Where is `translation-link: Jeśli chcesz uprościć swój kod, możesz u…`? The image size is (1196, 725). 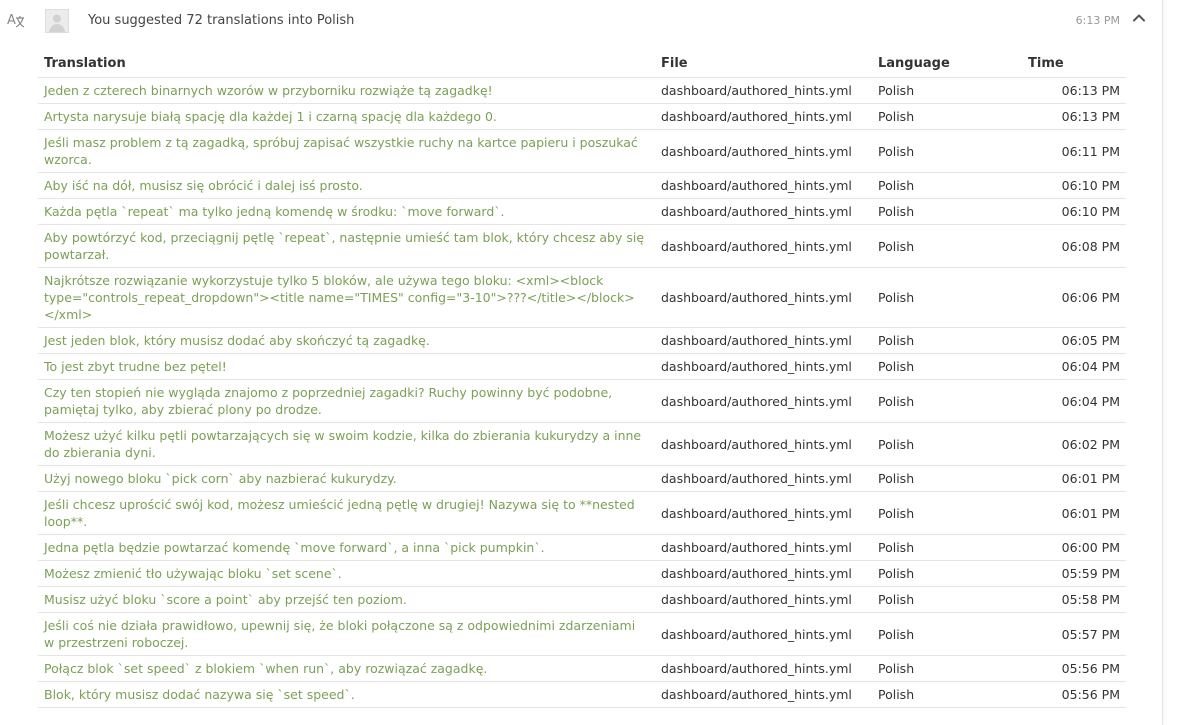
translation-link: Jeśli chcesz uprościć swój kod, możesz u… is located at coordinates (339, 513).